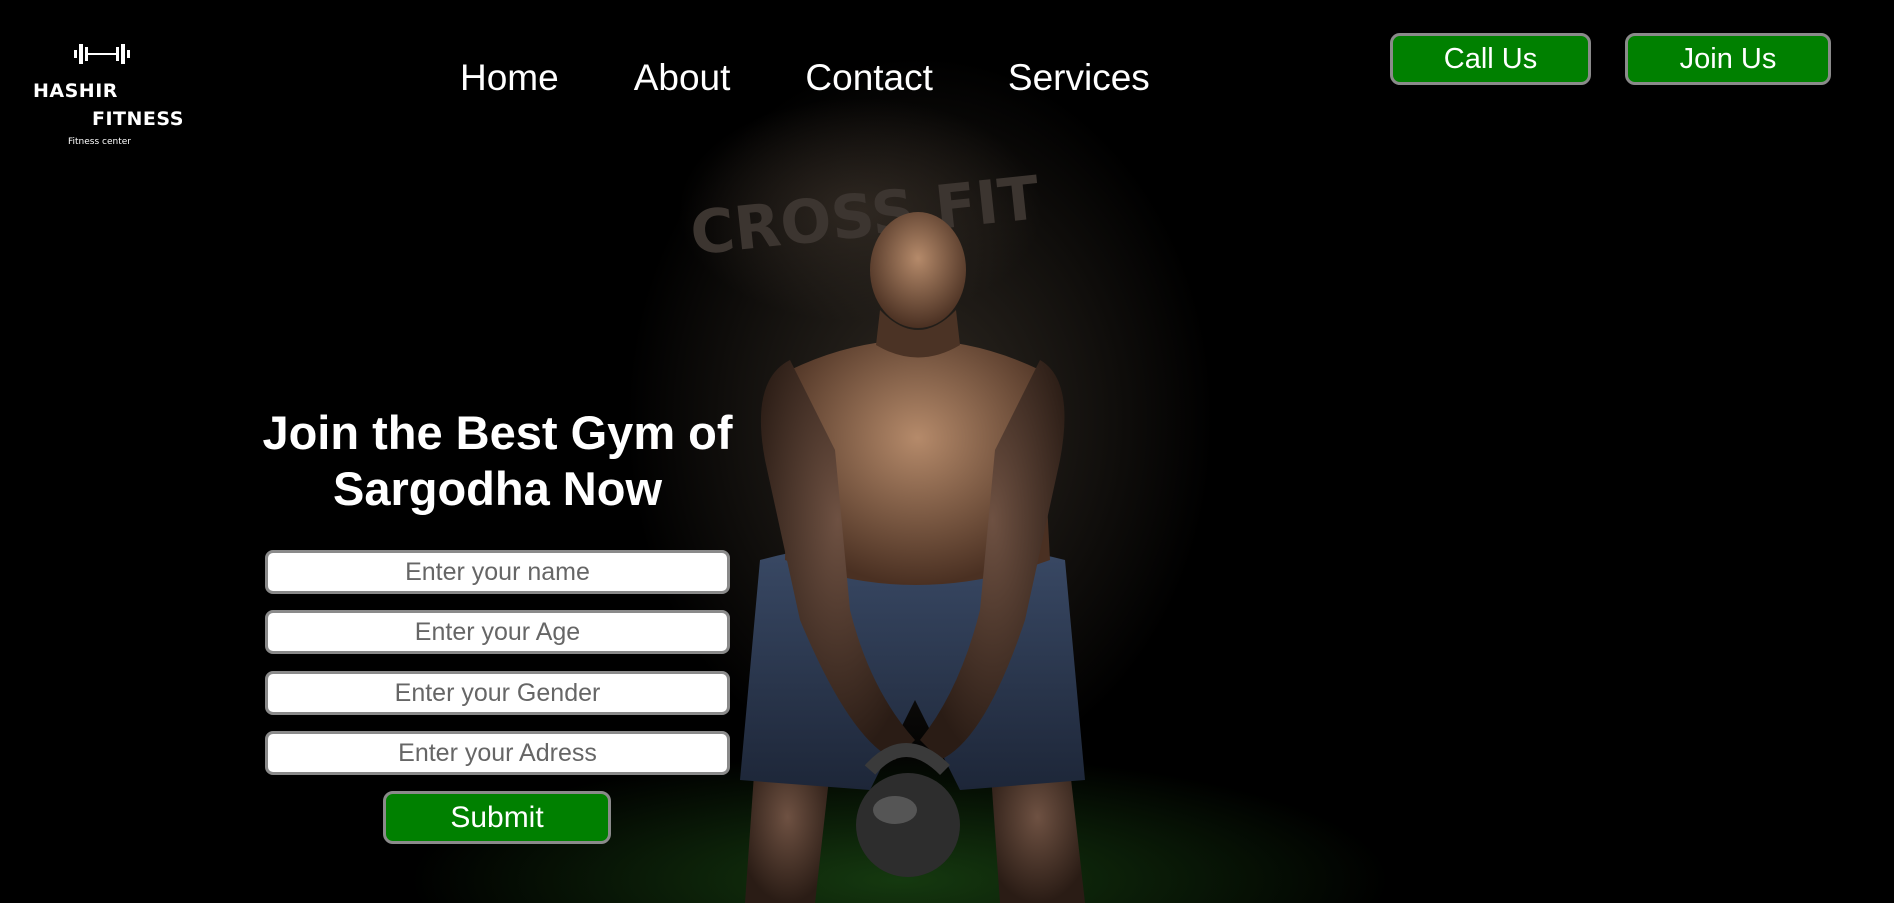 This screenshot has height=903, width=1894. I want to click on brand-logo: HASHIR FITNESS Fitness center, so click(110, 95).